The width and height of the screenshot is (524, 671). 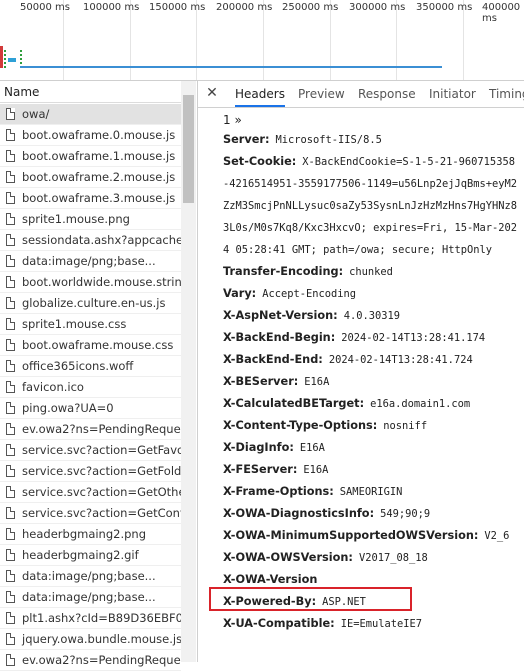 What do you see at coordinates (328, 140) in the screenshot?
I see `header-value: Microsoft-IIS/8.5` at bounding box center [328, 140].